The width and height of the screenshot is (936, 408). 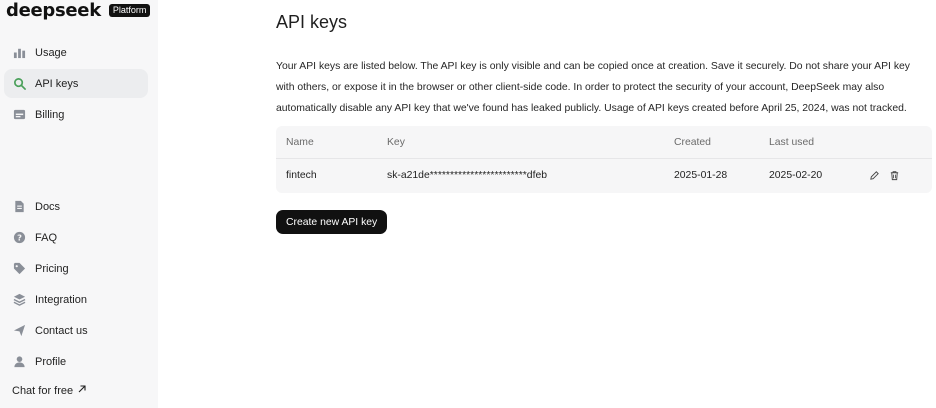 What do you see at coordinates (76, 237) in the screenshot?
I see `sidebar-item-faq: ? FAQ` at bounding box center [76, 237].